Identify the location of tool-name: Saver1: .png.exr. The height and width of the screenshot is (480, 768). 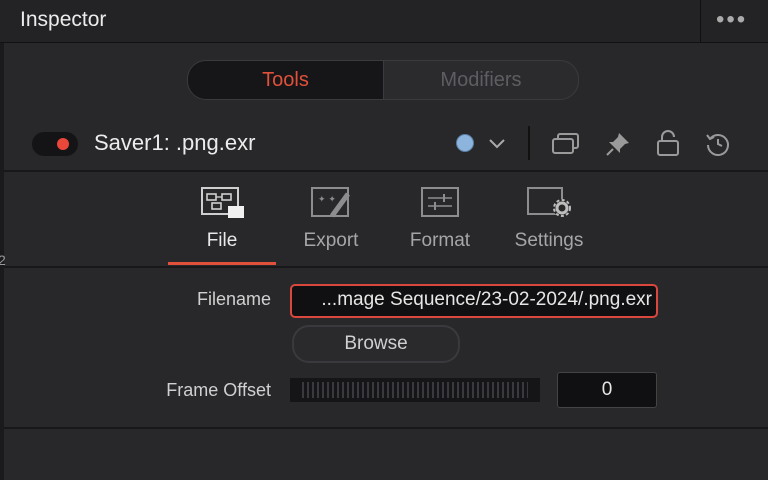
(175, 142).